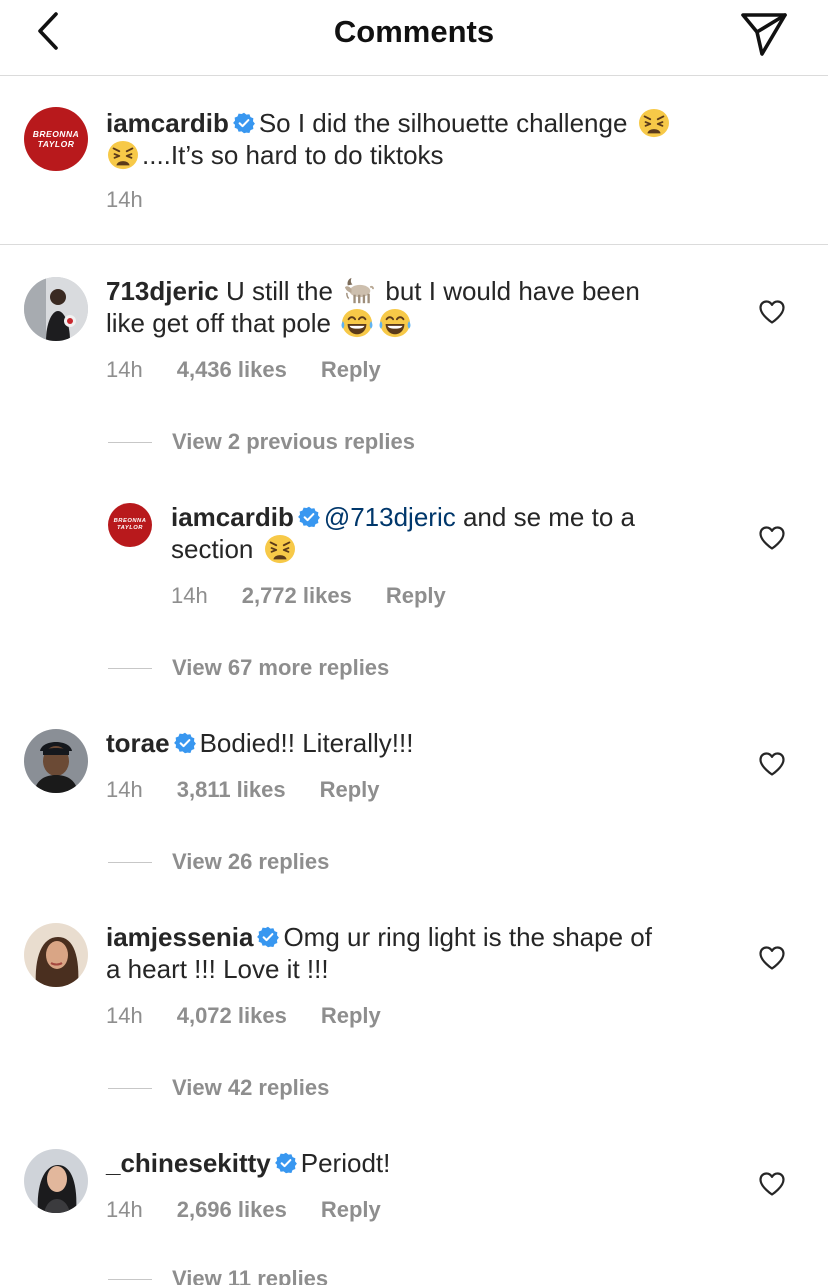 This screenshot has width=828, height=1285. I want to click on likes-count: 2,696 likes, so click(232, 1210).